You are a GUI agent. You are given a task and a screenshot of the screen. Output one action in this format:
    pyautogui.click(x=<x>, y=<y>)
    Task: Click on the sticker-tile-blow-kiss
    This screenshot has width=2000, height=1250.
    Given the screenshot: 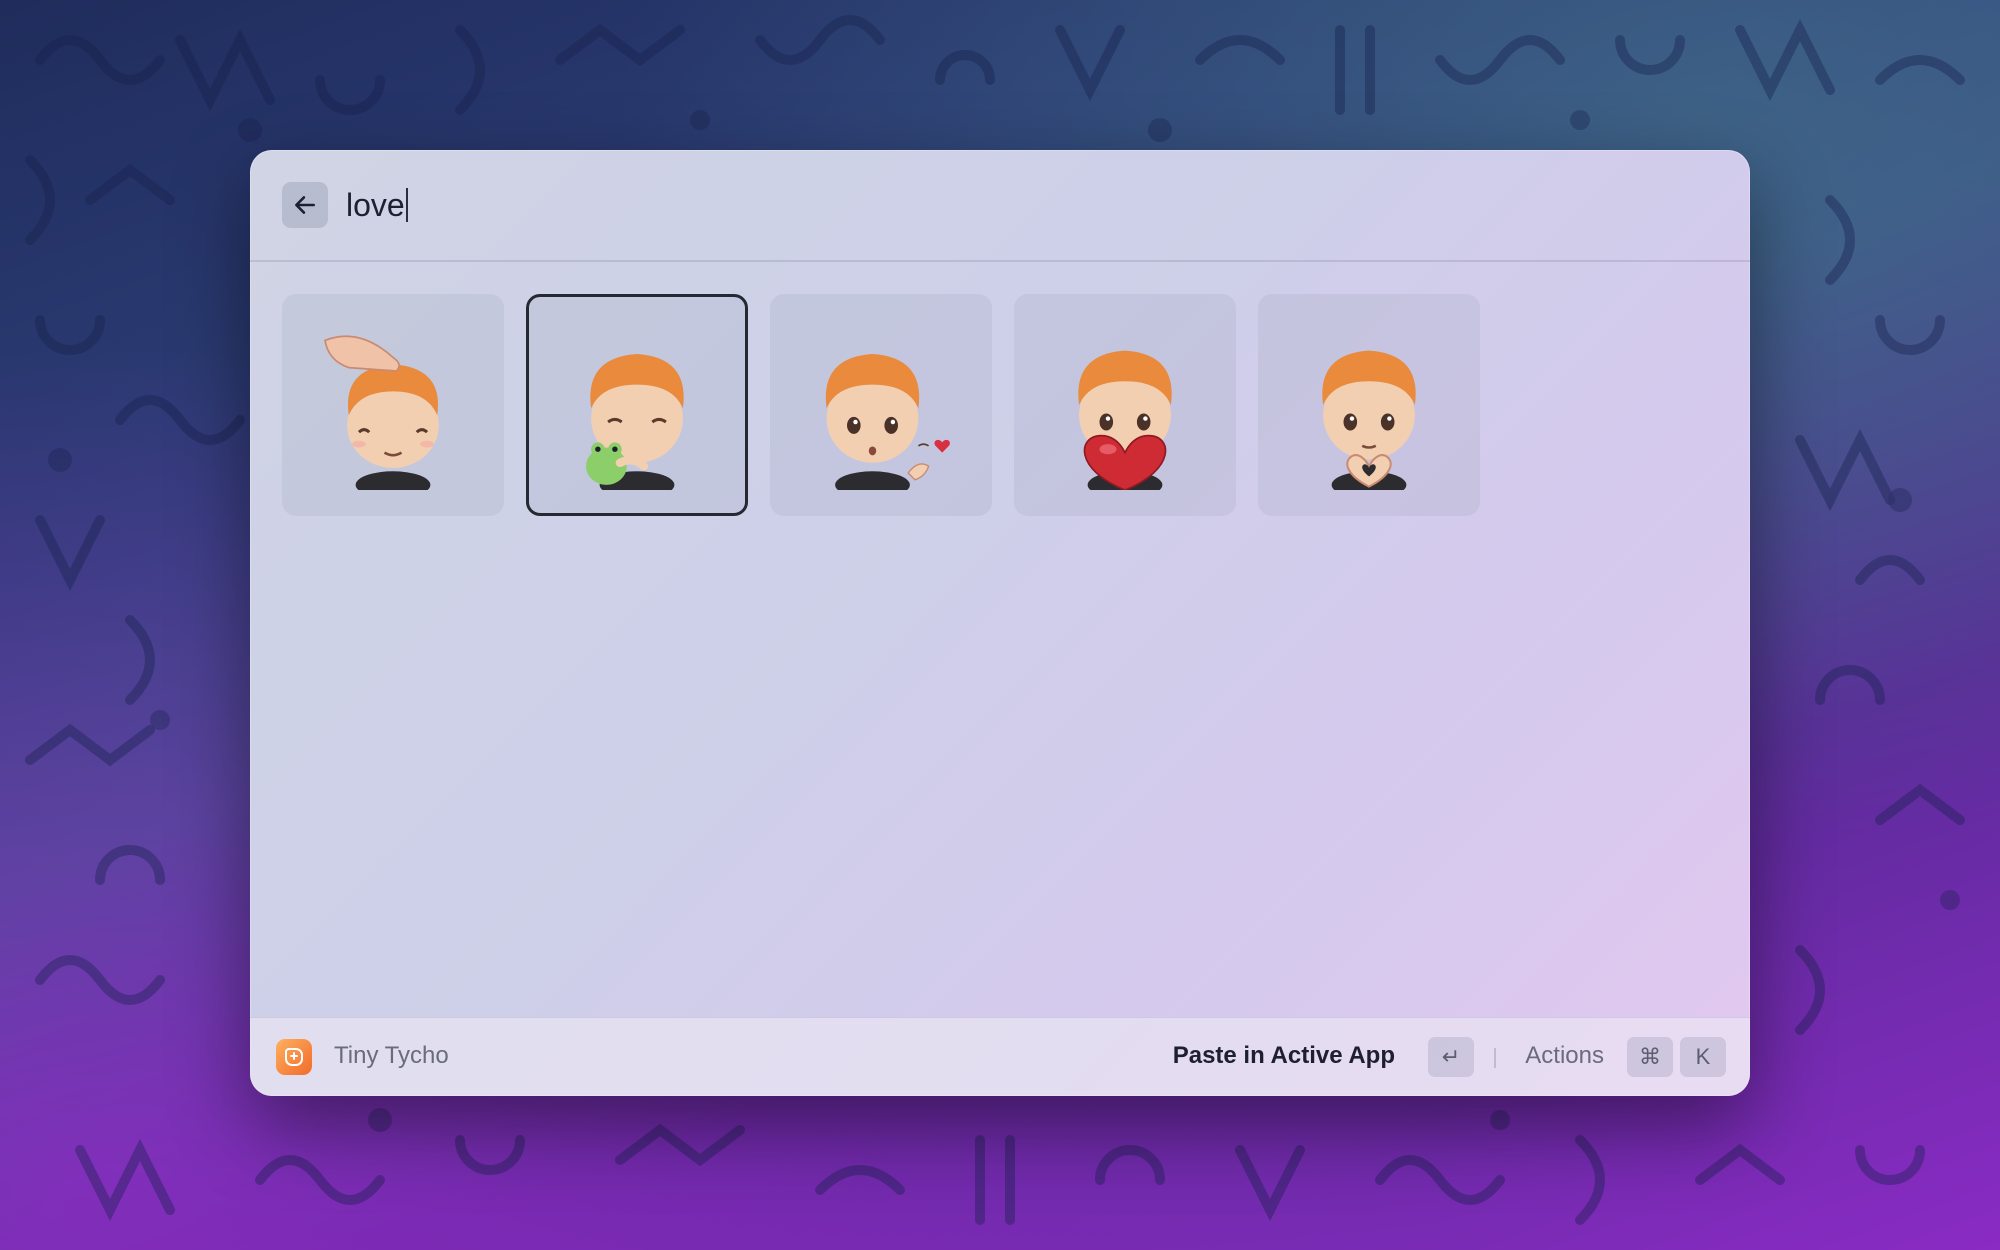 What is the action you would take?
    pyautogui.click(x=881, y=405)
    